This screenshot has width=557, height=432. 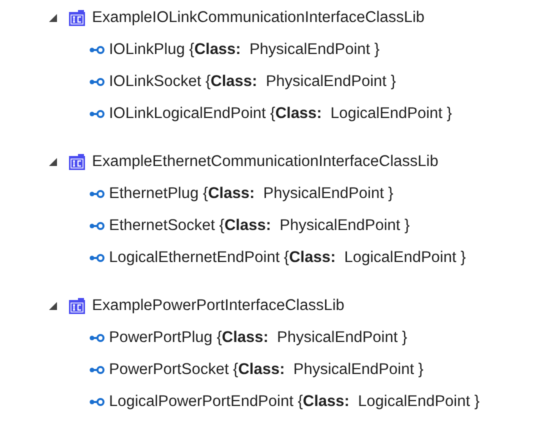 What do you see at coordinates (287, 258) in the screenshot?
I see `interface-class-item: LogicalEthernetEndPoint {Class: LogicalEndPoint }` at bounding box center [287, 258].